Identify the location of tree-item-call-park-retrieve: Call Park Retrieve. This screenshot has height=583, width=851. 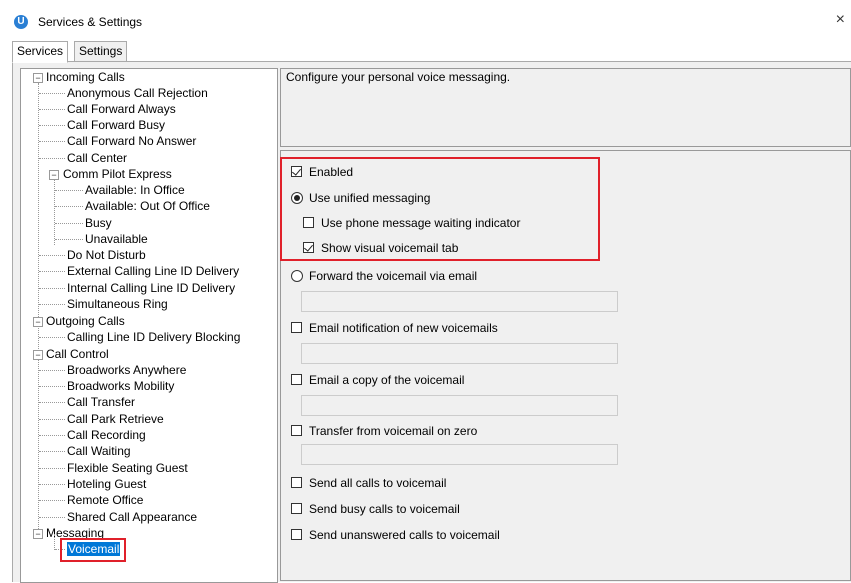
(115, 419).